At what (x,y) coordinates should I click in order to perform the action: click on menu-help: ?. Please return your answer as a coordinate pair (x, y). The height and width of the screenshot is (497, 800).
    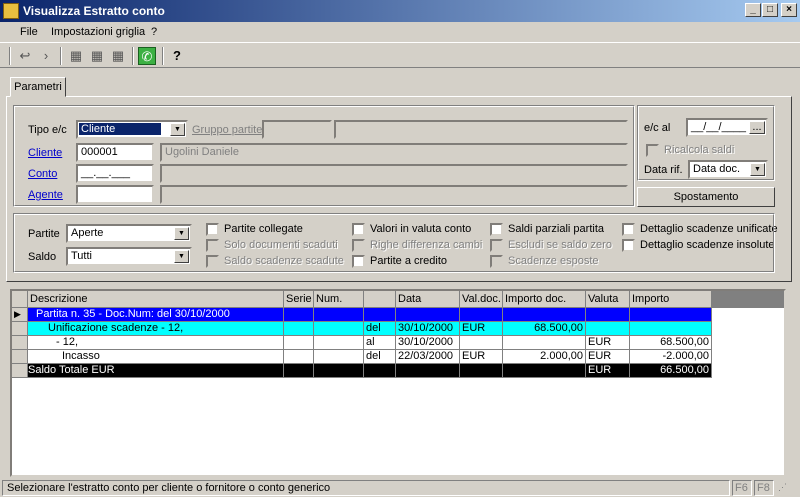
    Looking at the image, I should click on (154, 32).